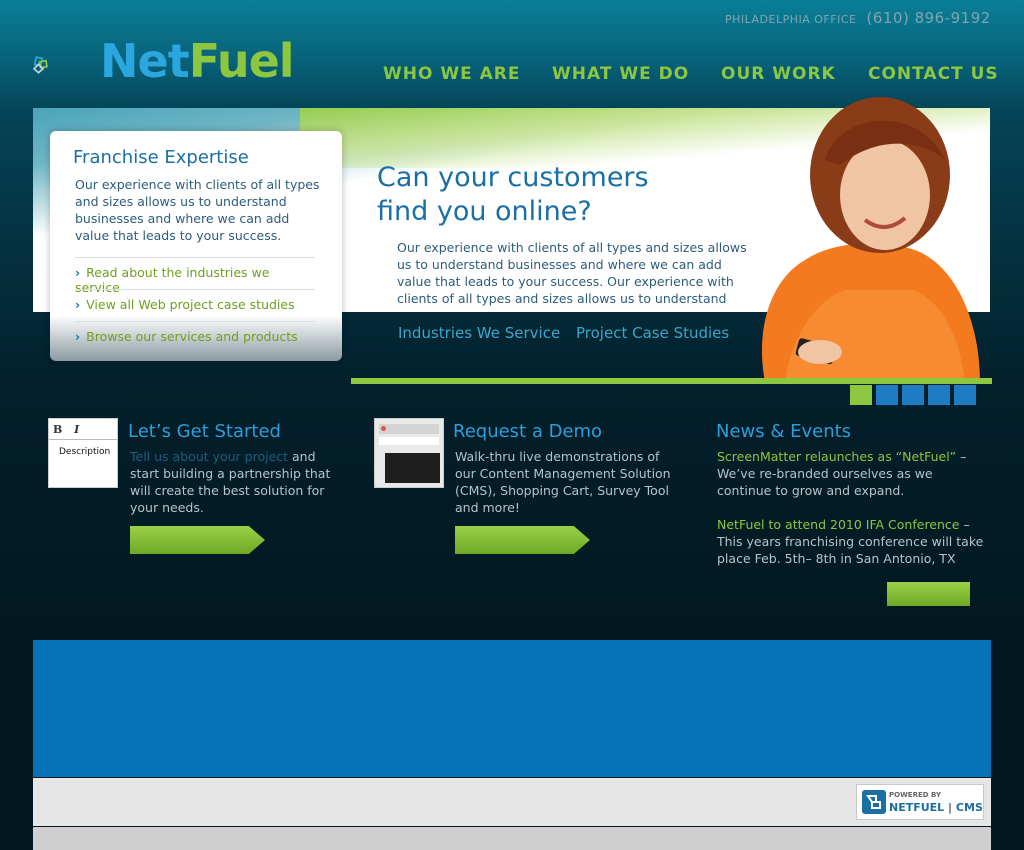  What do you see at coordinates (409, 429) in the screenshot?
I see `window-toolbar` at bounding box center [409, 429].